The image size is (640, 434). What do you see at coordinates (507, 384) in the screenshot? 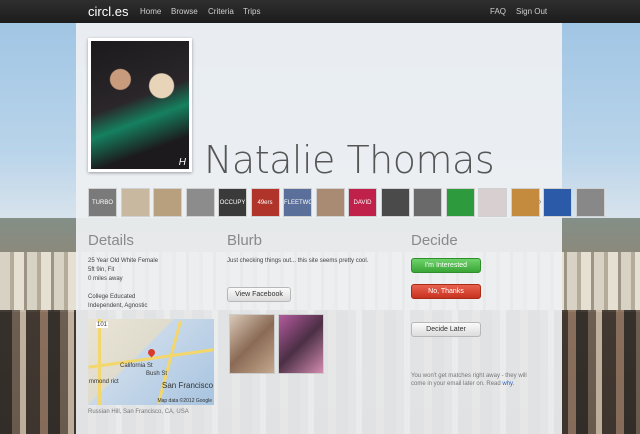
I see `why-link: why` at bounding box center [507, 384].